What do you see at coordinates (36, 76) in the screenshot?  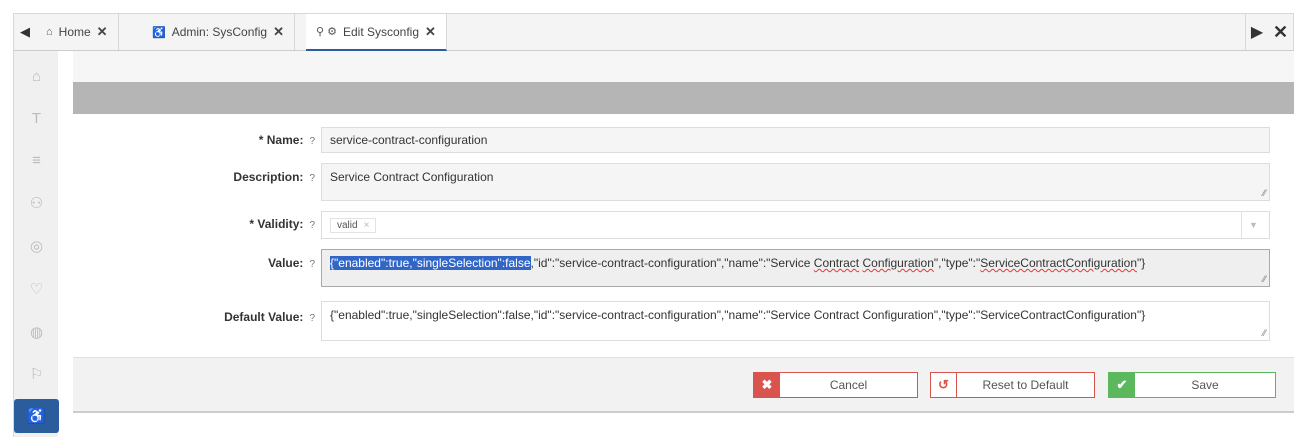 I see `sidebar-home-icon: ⌂` at bounding box center [36, 76].